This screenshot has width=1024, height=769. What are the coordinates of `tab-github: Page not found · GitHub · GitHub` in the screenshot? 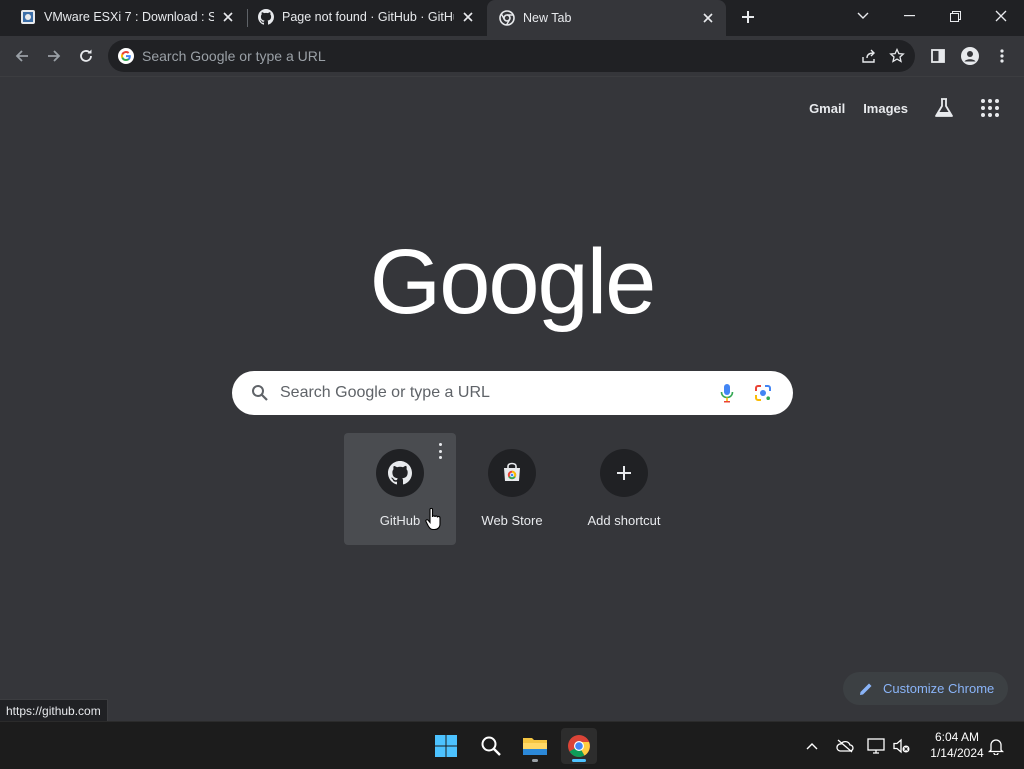 It's located at (362, 17).